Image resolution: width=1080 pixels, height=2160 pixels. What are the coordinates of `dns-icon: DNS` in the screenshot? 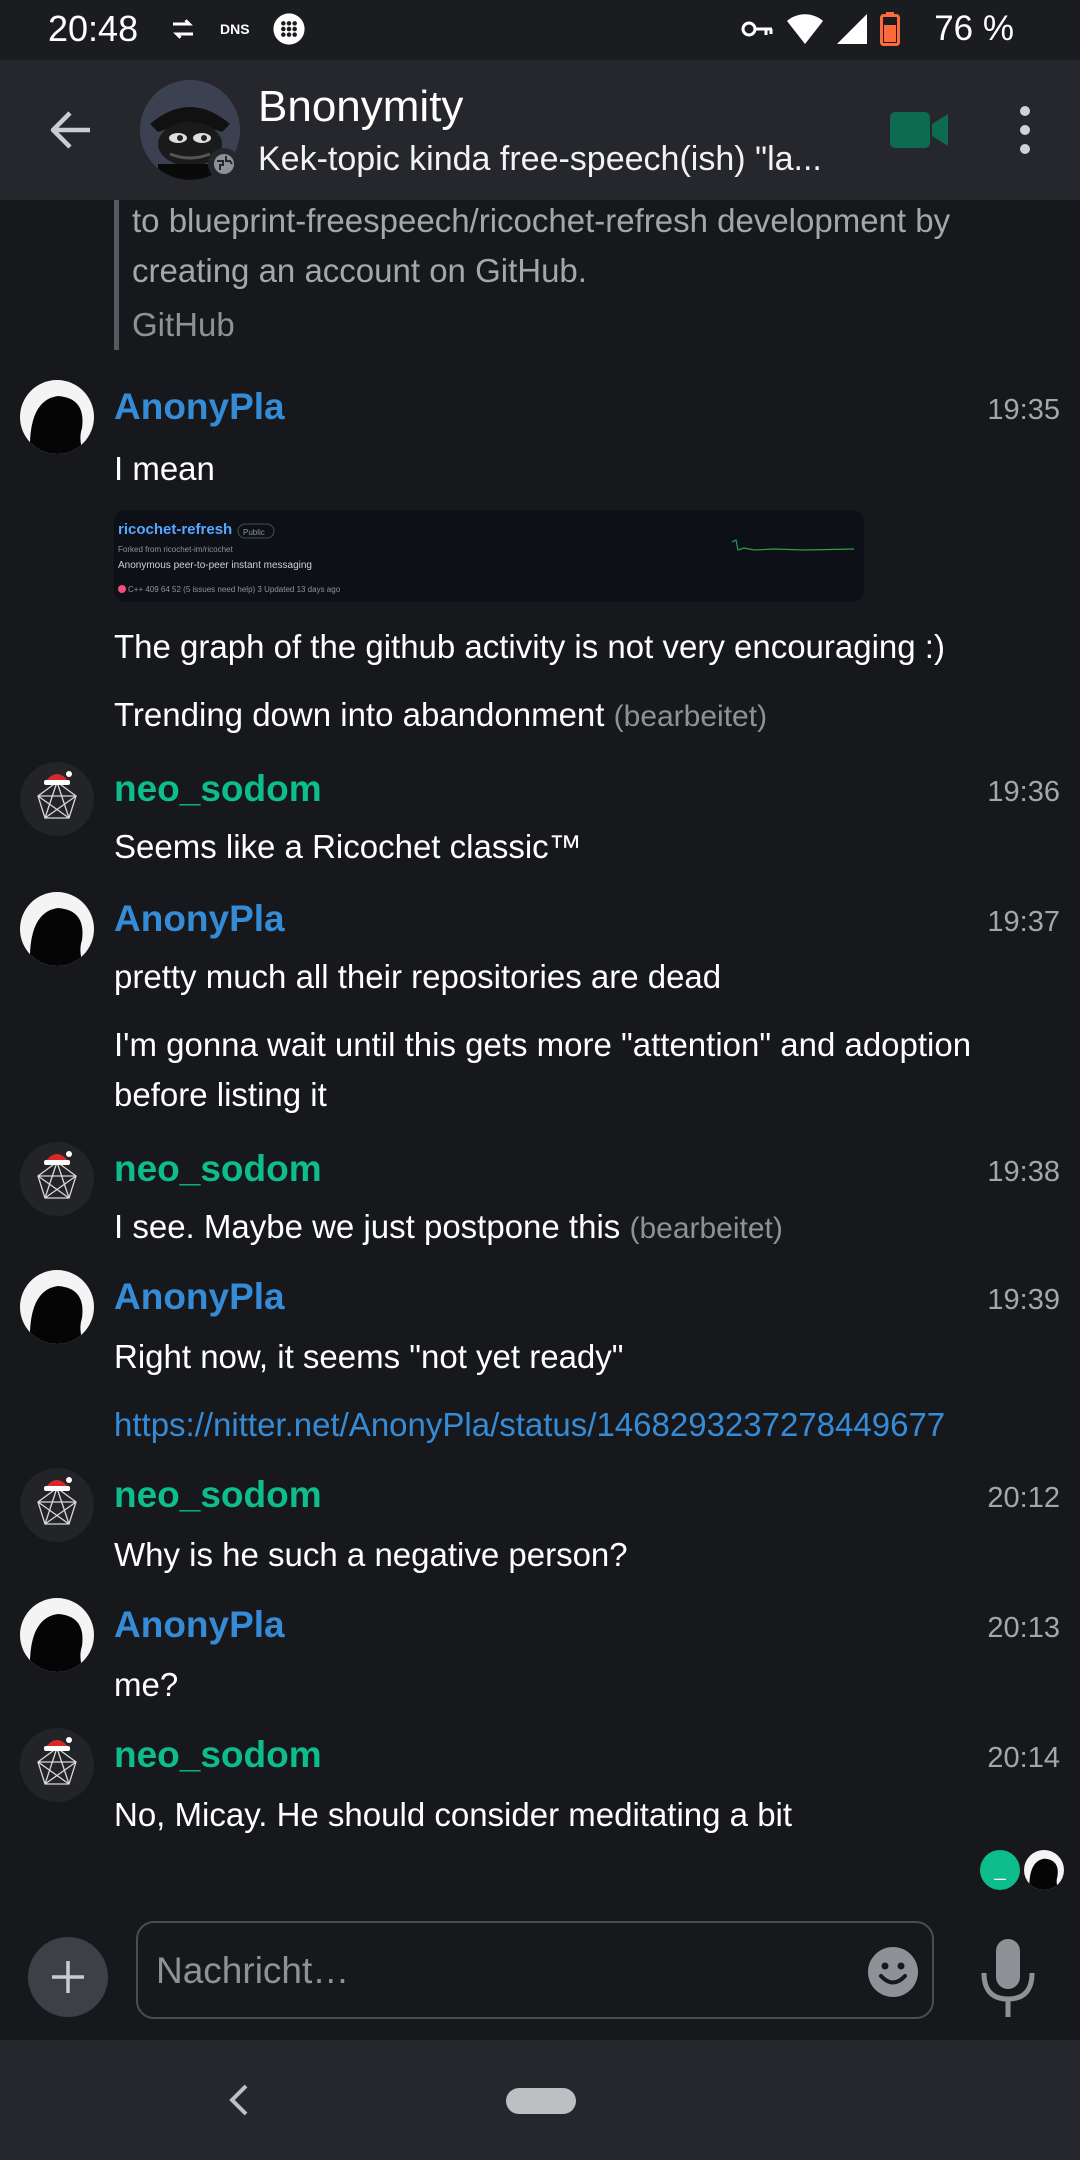 It's located at (235, 29).